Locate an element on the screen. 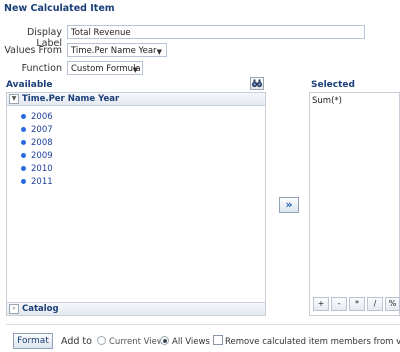 The height and width of the screenshot is (352, 400). current-view-radio is located at coordinates (101, 342).